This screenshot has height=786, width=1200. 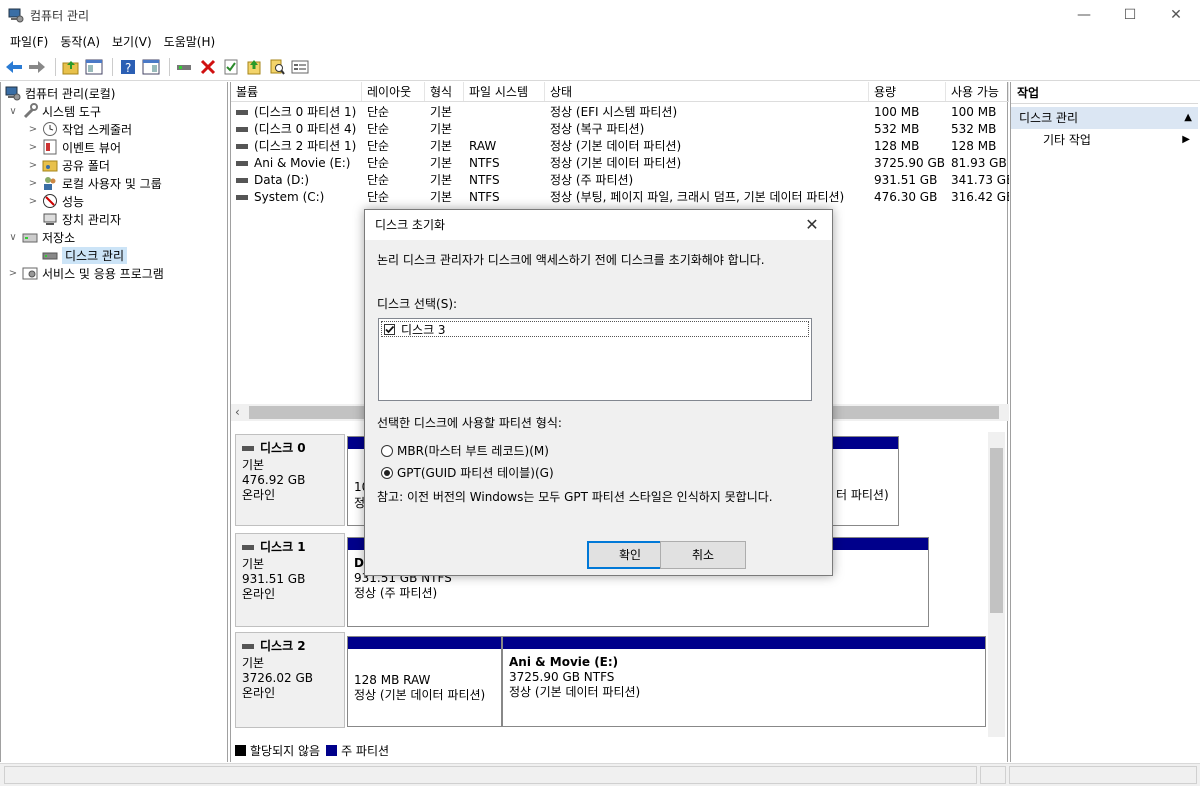 What do you see at coordinates (85, 273) in the screenshot?
I see `tree-item-services: > 서비스 및 응용 프로그램` at bounding box center [85, 273].